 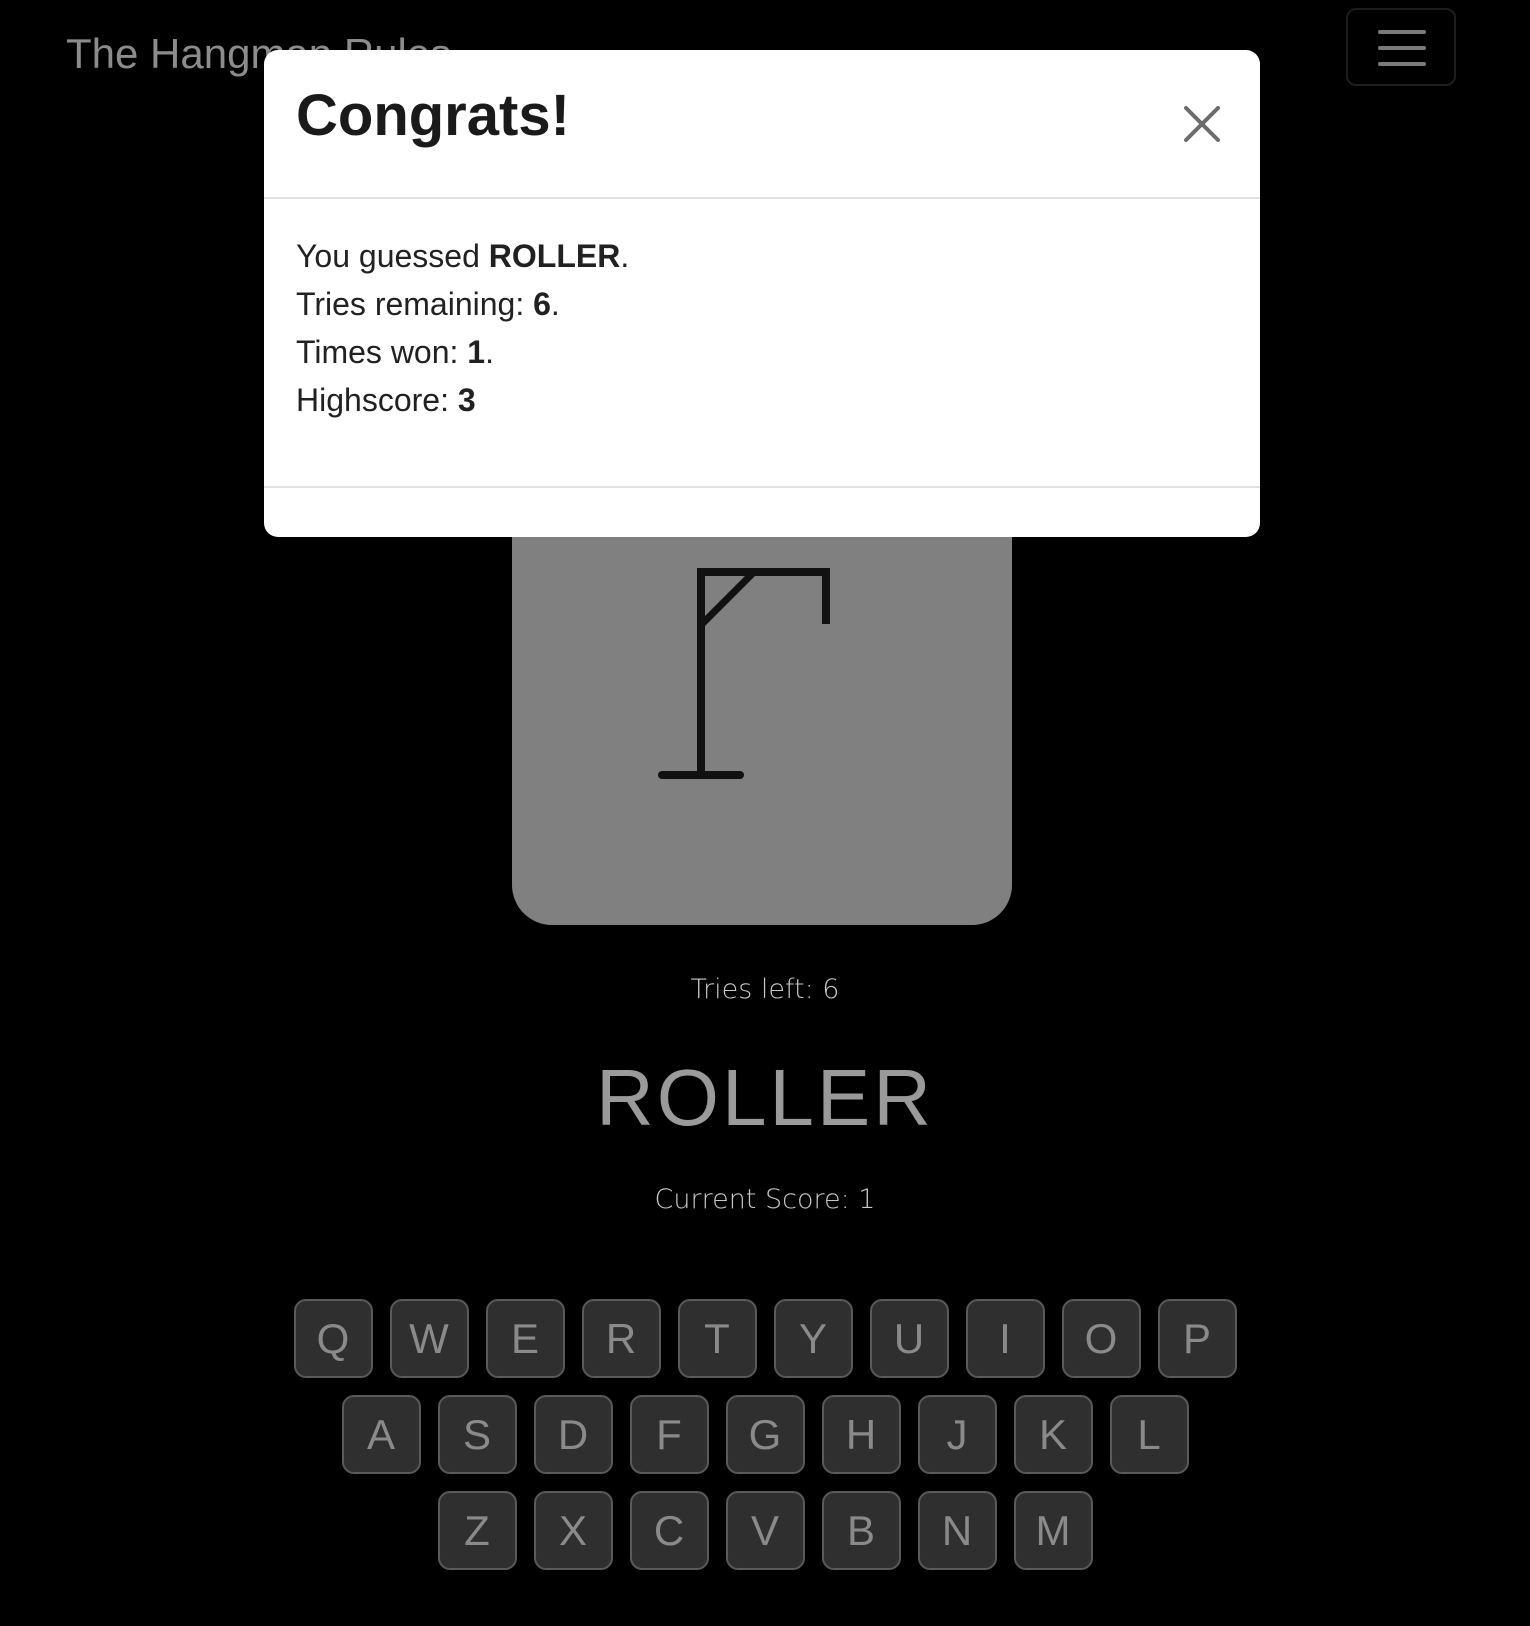 I want to click on key-j: J, so click(x=957, y=1434).